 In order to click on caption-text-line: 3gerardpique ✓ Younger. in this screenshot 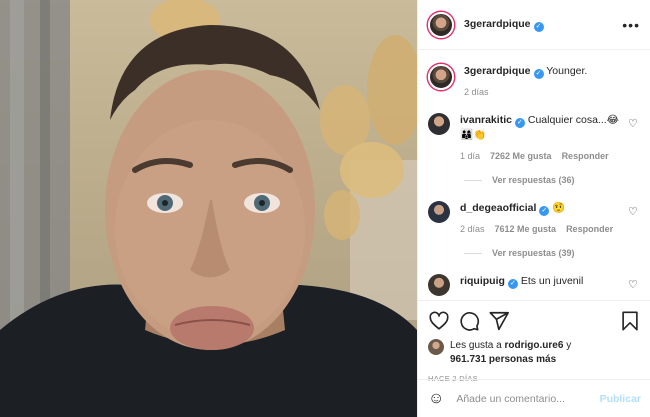, I will do `click(552, 71)`.